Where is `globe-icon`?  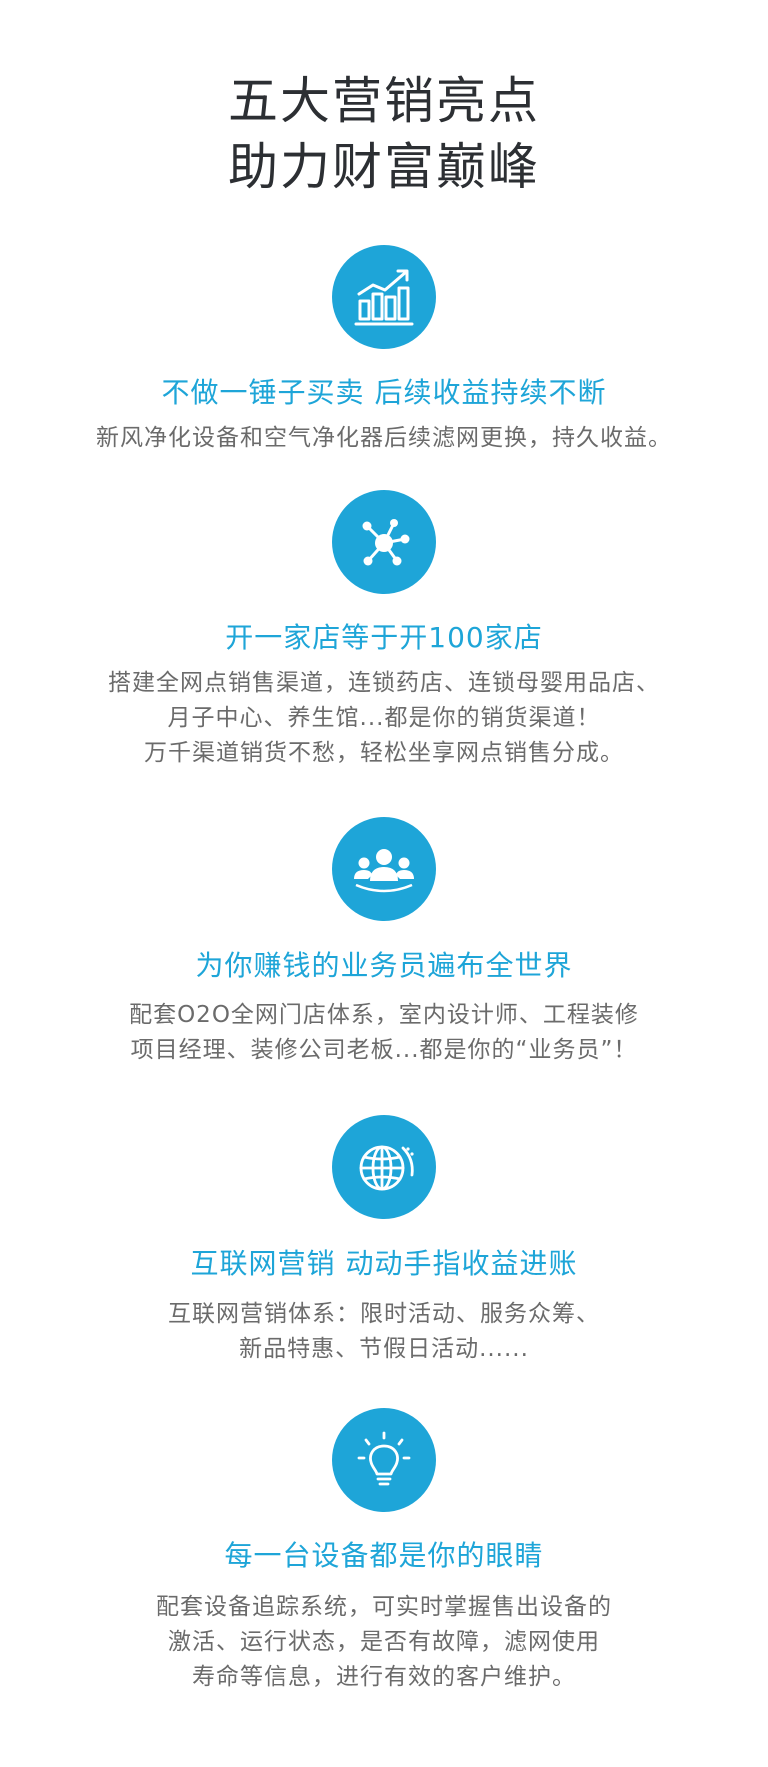
globe-icon is located at coordinates (384, 1167).